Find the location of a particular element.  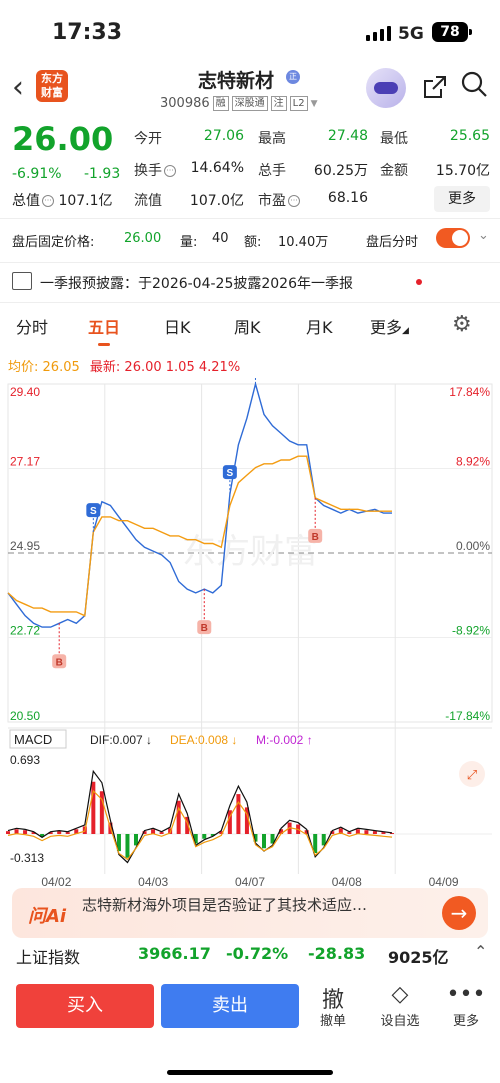

add-watchlist-button: ◇ 设自选 is located at coordinates (400, 1005).